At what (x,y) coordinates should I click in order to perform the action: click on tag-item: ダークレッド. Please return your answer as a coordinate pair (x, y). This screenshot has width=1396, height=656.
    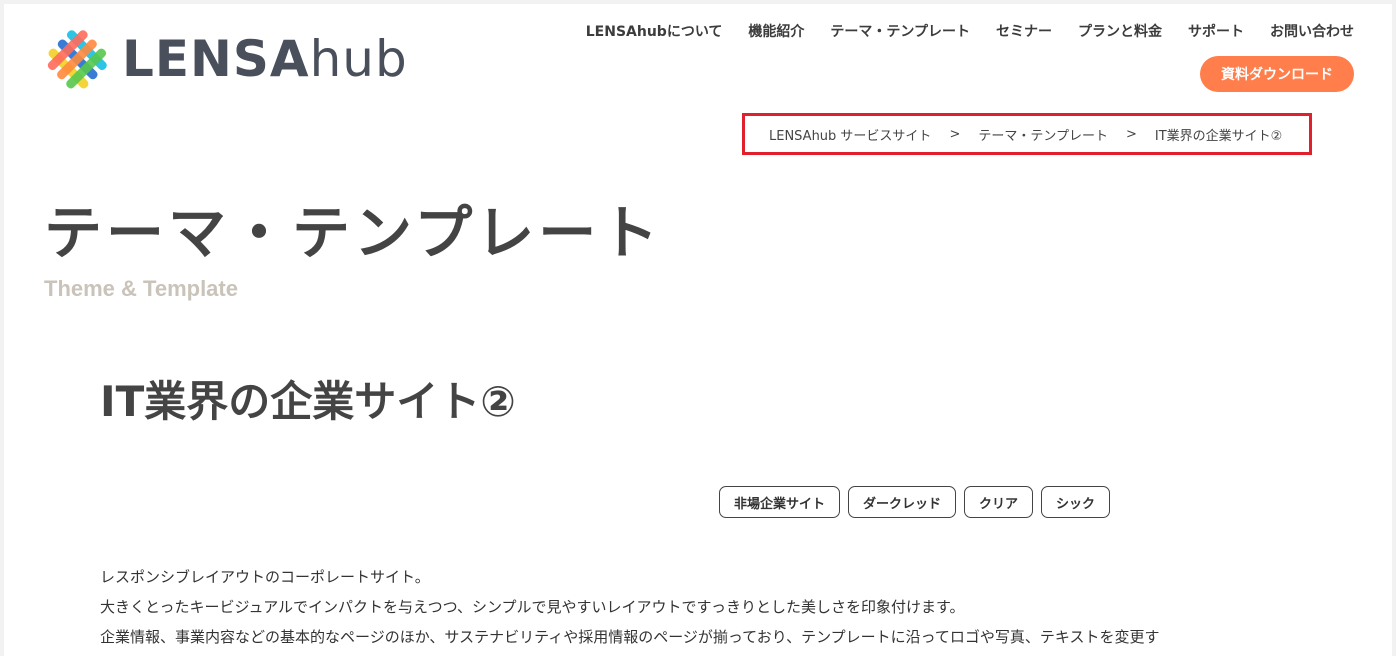
    Looking at the image, I should click on (902, 502).